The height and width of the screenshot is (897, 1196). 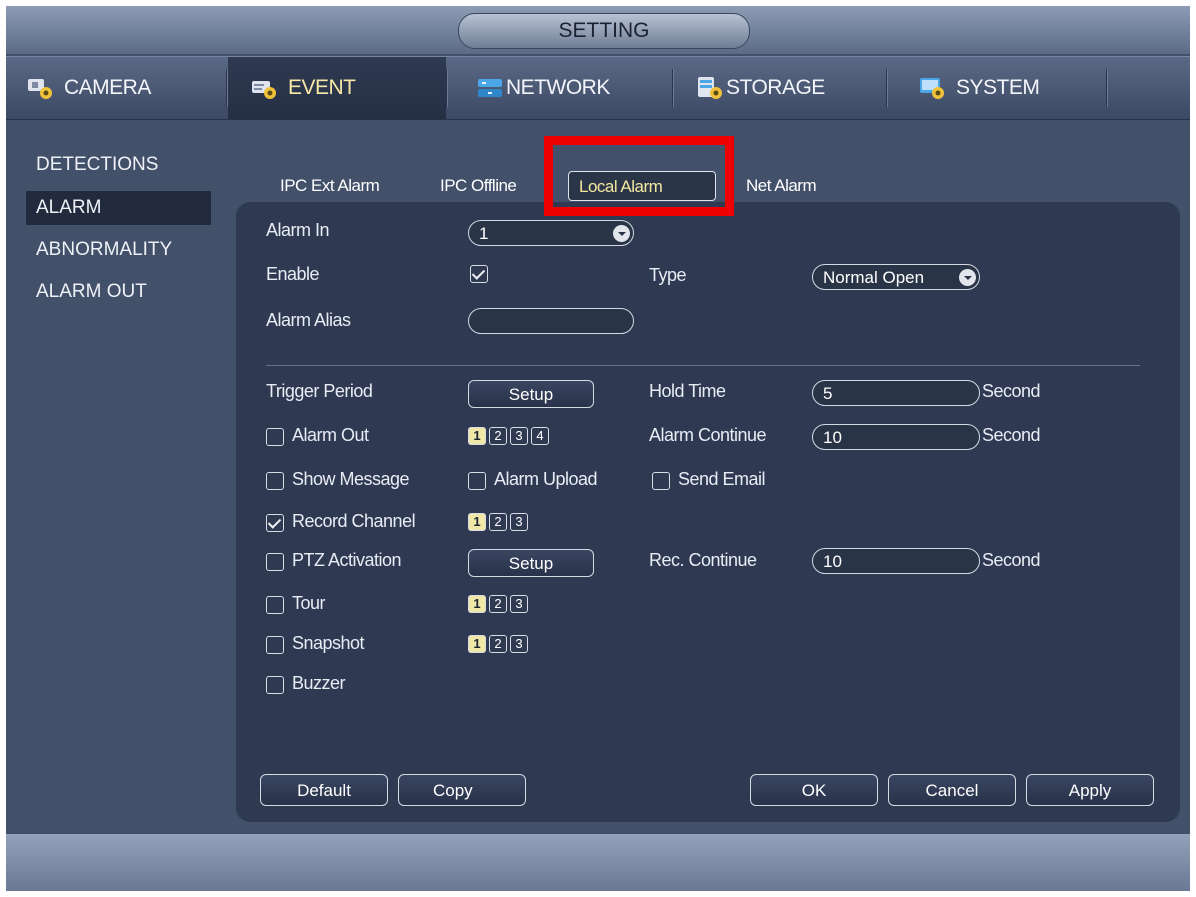 I want to click on snapshot-channel-1: 1, so click(x=477, y=644).